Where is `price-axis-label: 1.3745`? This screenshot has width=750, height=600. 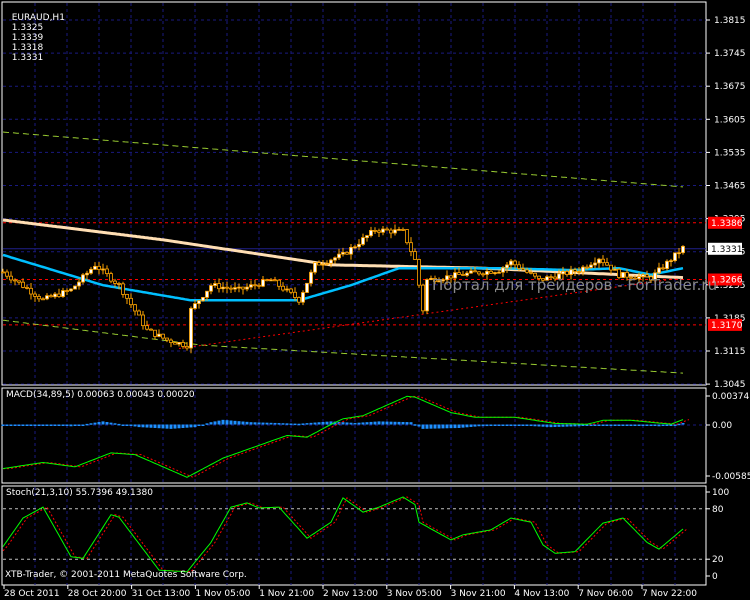
price-axis-label: 1.3745 is located at coordinates (730, 54).